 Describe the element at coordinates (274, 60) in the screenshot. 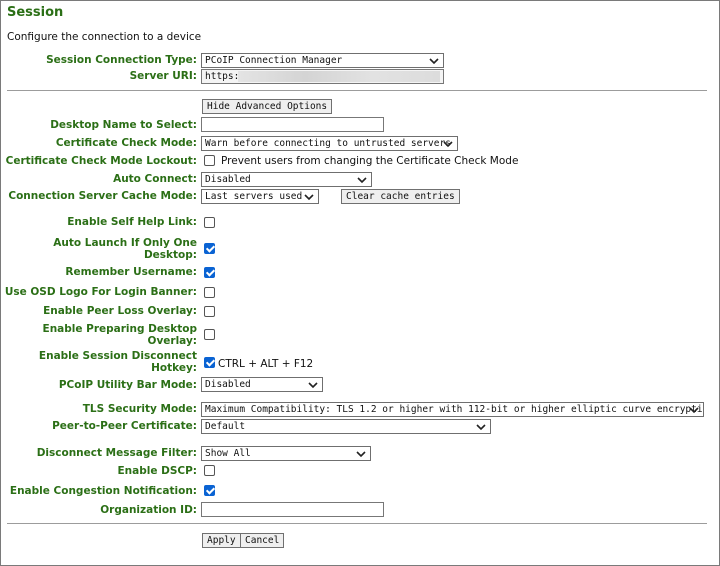

I see `connection-type-value: PCoIP Connection Manager` at that location.